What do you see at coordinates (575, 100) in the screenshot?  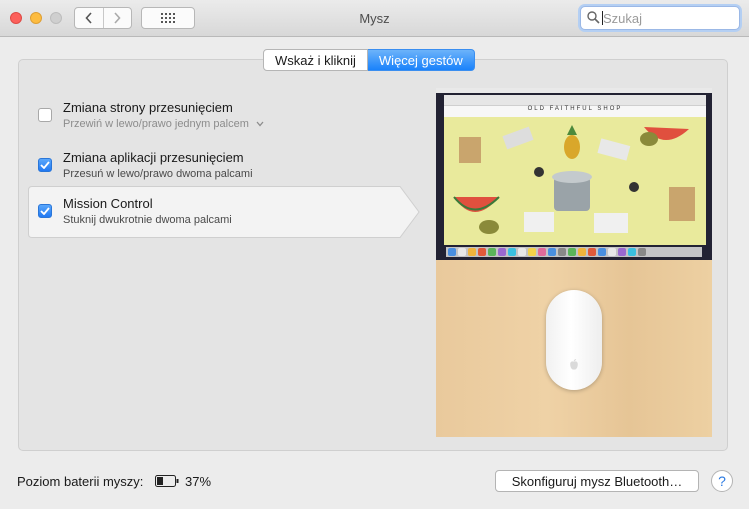 I see `preview-browser-toolbar` at bounding box center [575, 100].